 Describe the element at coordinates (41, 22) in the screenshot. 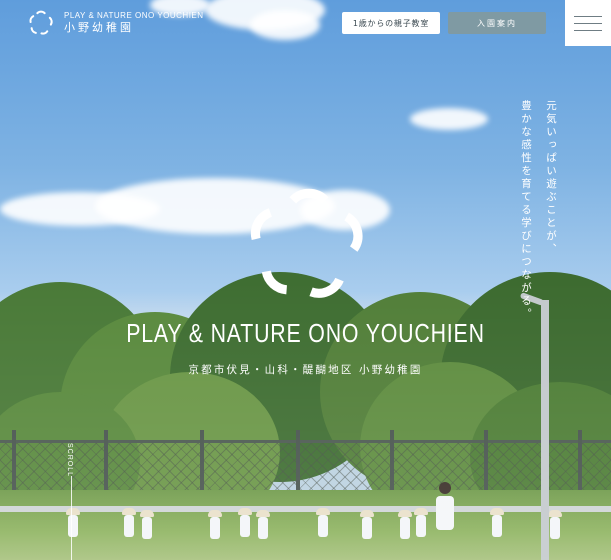

I see `flower-logo-icon` at that location.